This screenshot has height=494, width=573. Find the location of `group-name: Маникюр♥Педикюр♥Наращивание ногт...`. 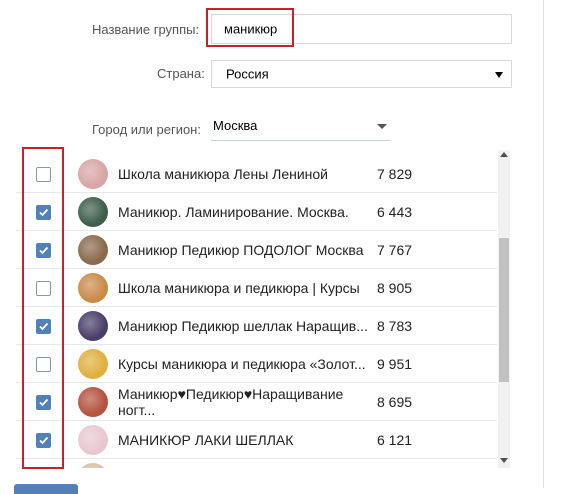

group-name: Маникюр♥Педикюр♥Наращивание ногт... is located at coordinates (230, 402).